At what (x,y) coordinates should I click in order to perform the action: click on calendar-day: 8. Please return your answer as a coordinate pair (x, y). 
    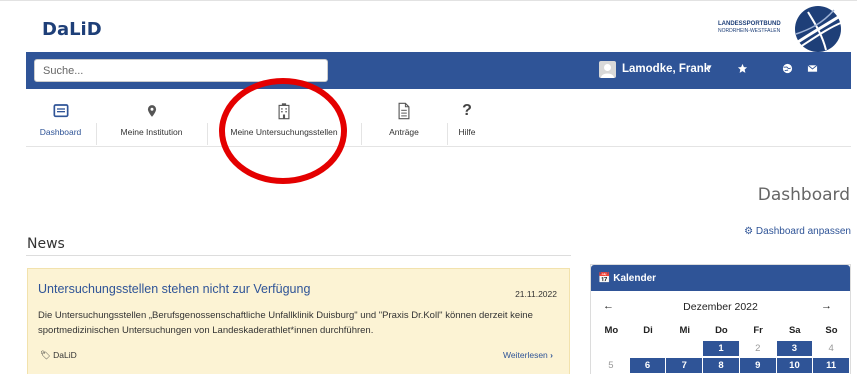
    Looking at the image, I should click on (721, 365).